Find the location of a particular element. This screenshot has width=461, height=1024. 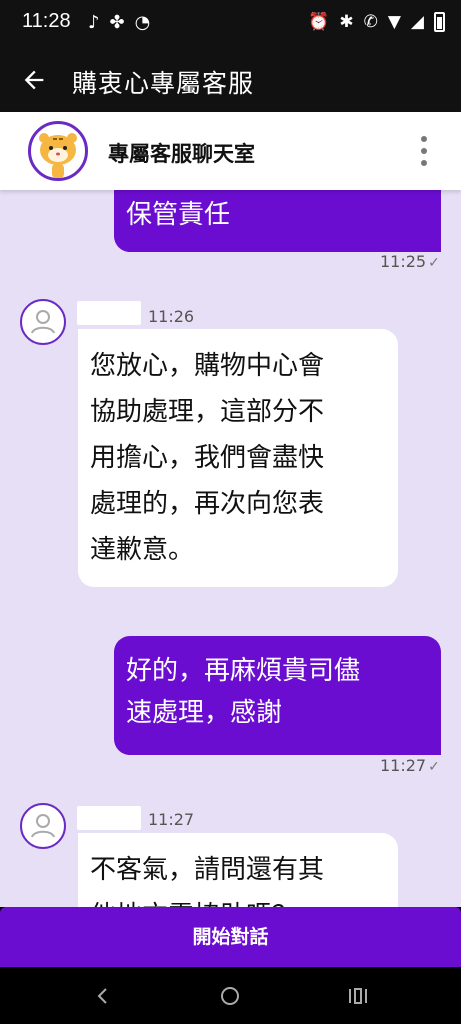

chevron-left-icon is located at coordinates (102, 996).